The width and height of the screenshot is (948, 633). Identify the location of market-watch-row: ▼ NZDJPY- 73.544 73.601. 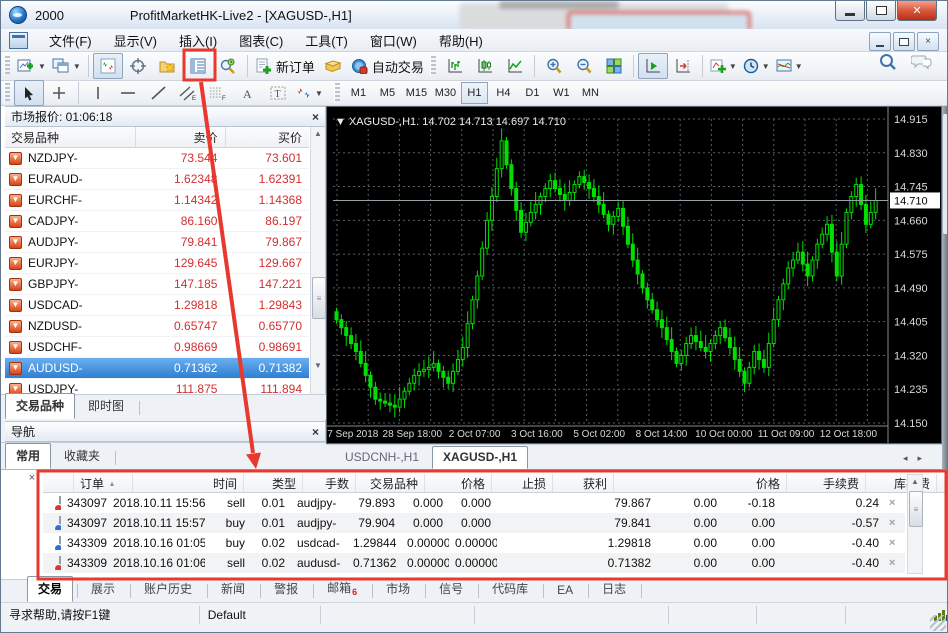
(157, 158).